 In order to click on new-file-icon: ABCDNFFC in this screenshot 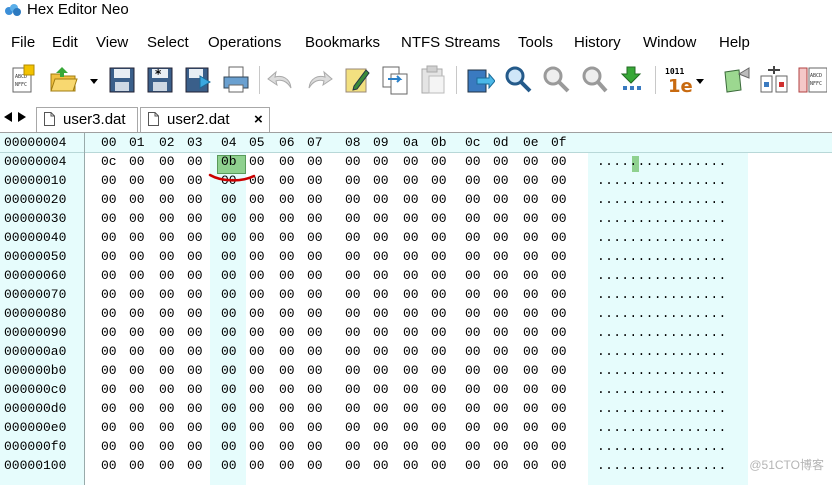, I will do `click(23, 80)`.